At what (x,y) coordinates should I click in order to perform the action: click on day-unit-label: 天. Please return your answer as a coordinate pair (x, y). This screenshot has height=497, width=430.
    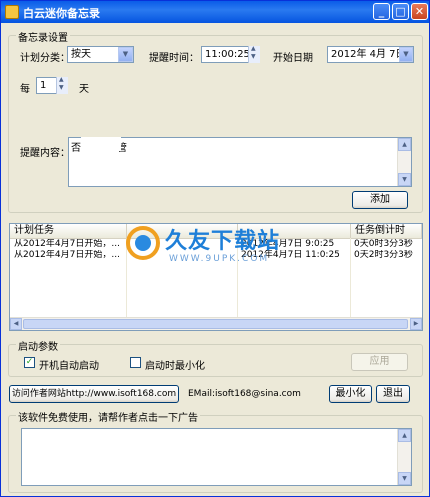
    Looking at the image, I should click on (84, 89).